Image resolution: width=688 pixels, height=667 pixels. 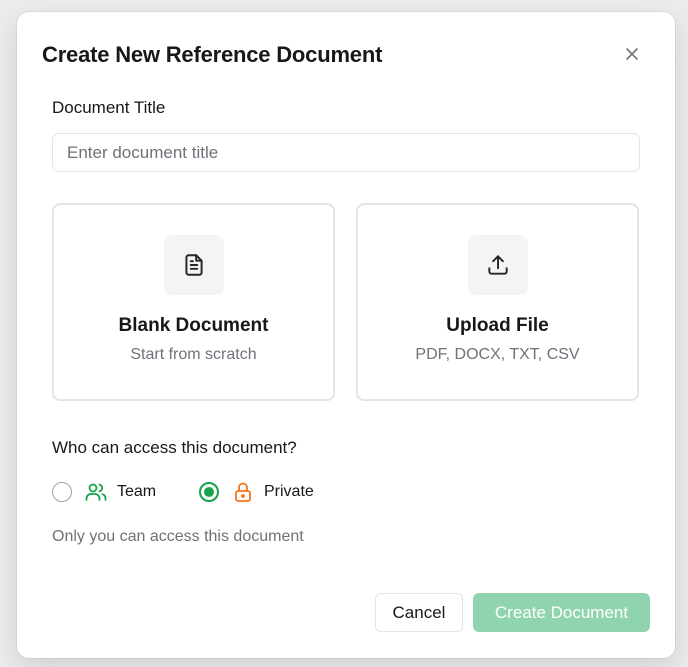 I want to click on upload-icon, so click(x=497, y=265).